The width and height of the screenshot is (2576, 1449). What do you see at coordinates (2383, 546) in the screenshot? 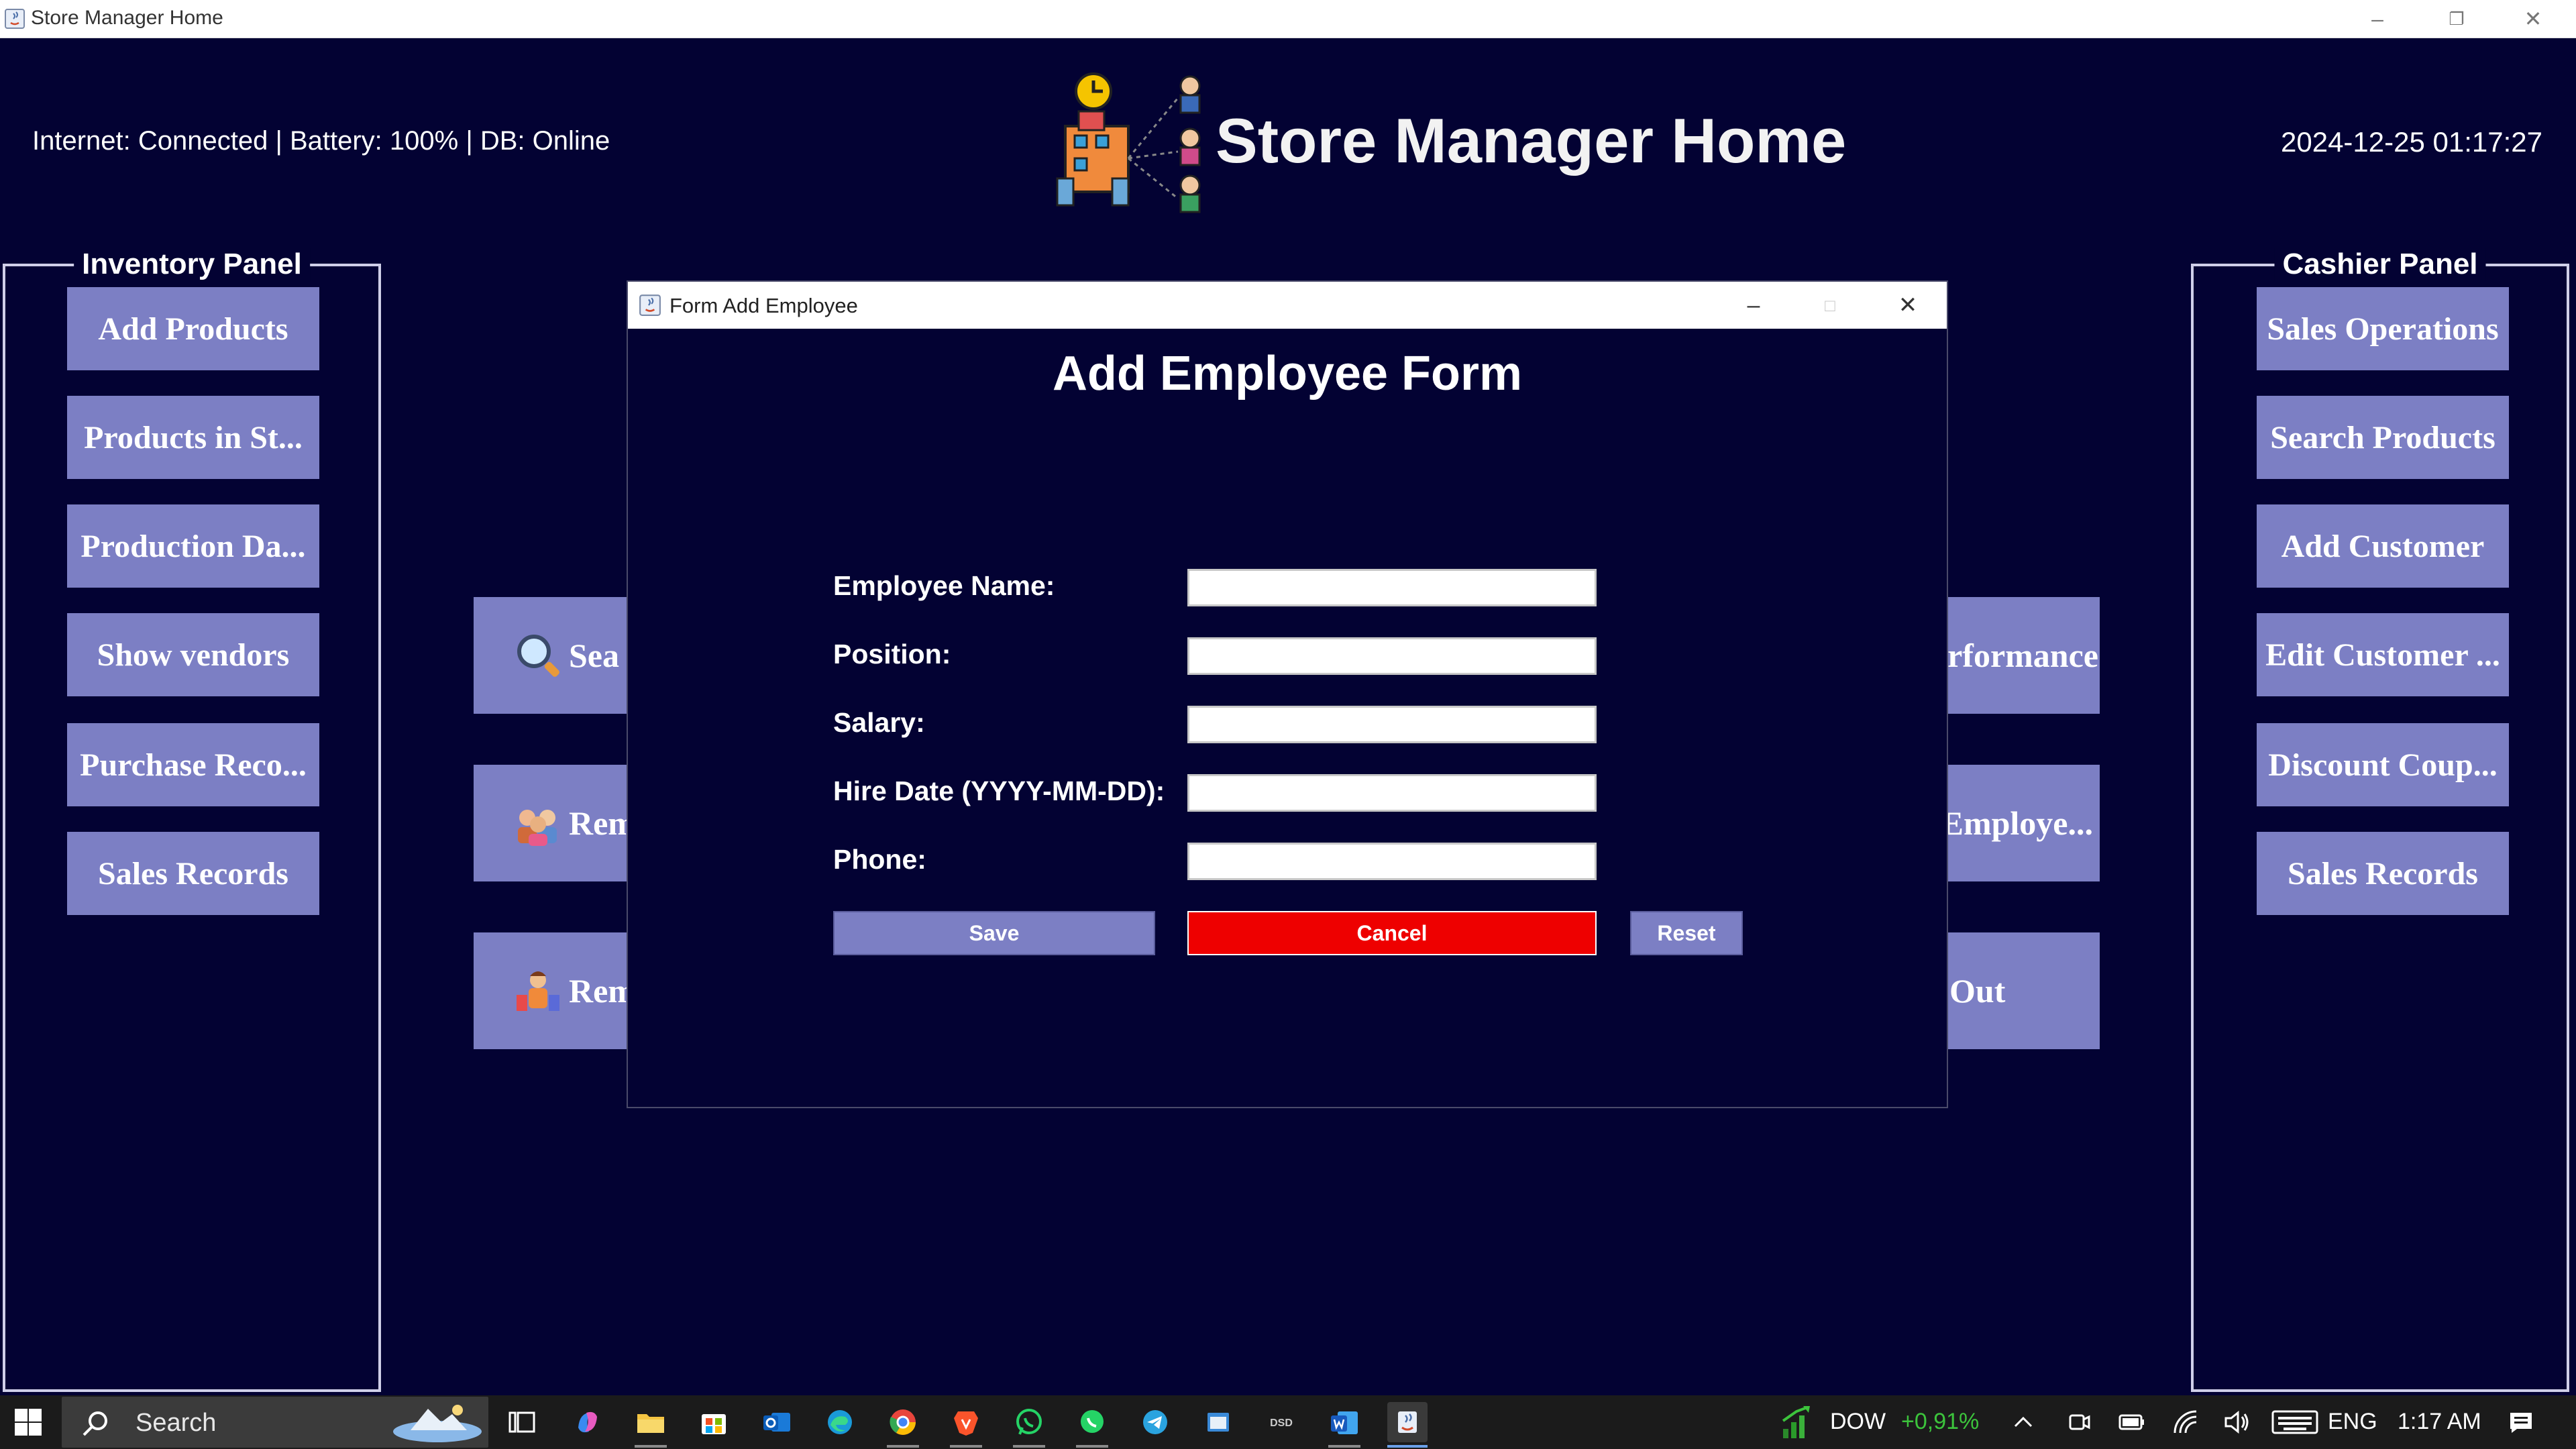
I see `add-customer-button: Add Customer` at bounding box center [2383, 546].